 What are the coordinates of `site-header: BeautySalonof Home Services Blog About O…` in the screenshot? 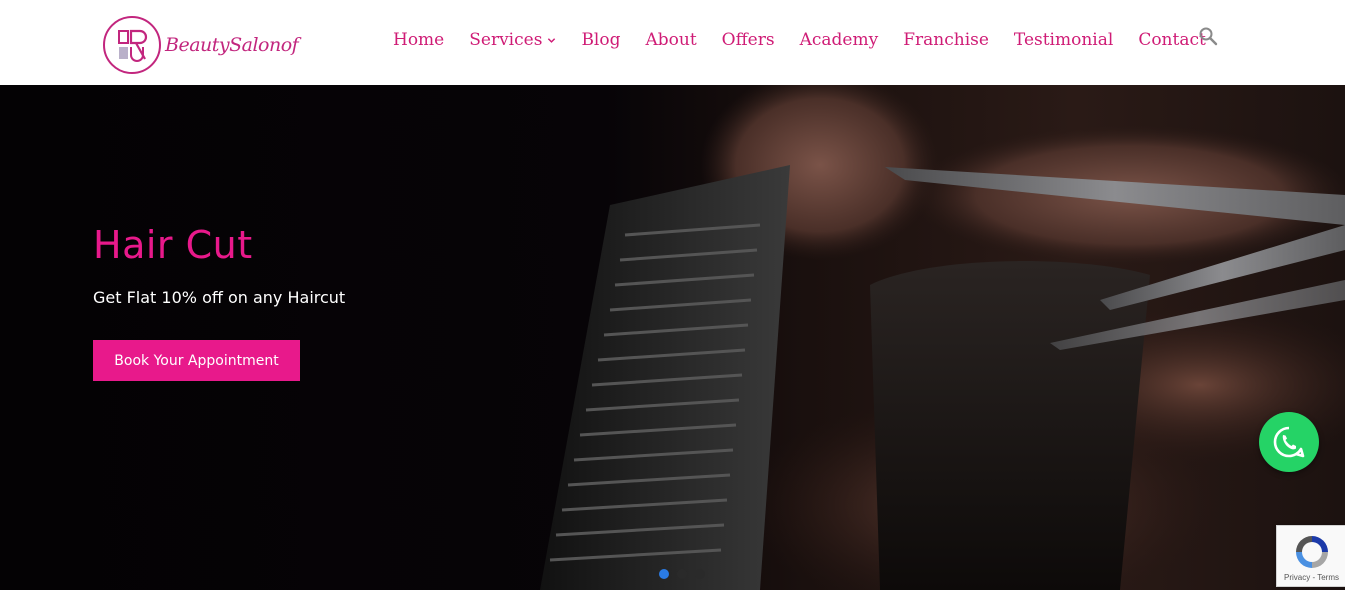 It's located at (672, 42).